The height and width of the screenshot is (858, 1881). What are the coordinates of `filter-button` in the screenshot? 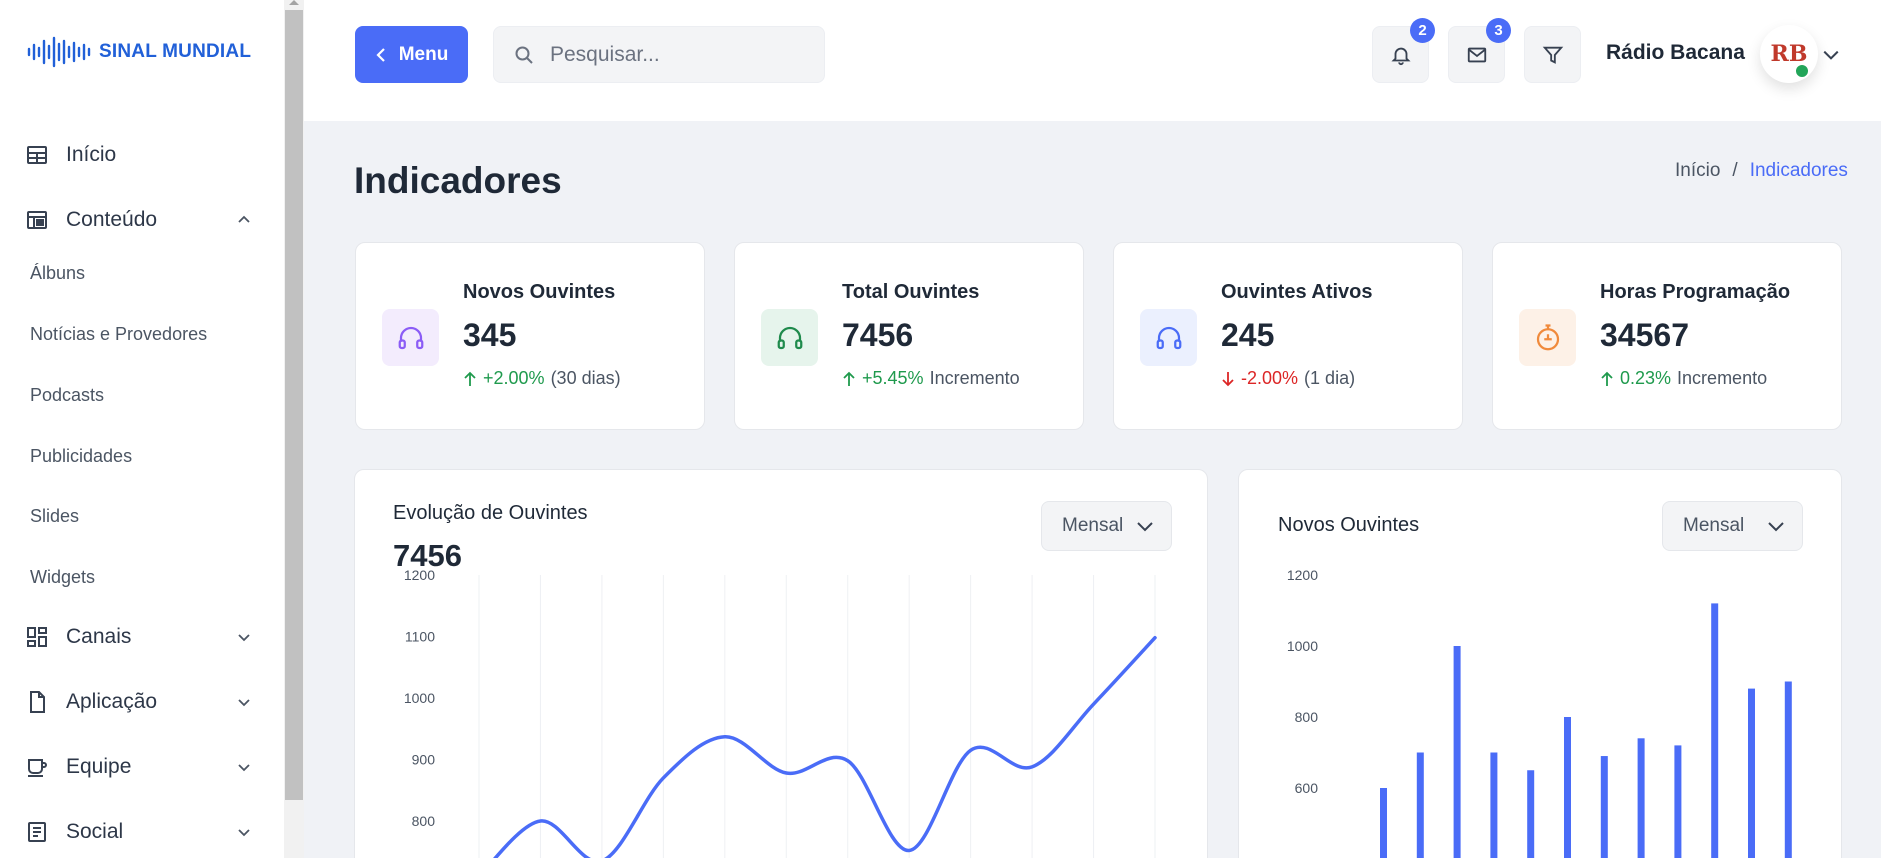 It's located at (1552, 54).